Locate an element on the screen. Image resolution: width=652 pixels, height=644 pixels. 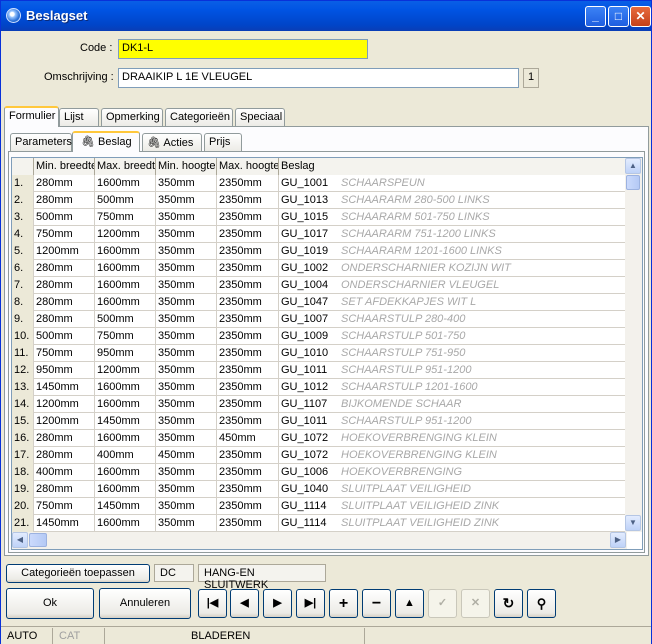
cell-rownum: 5. is located at coordinates (23, 251).